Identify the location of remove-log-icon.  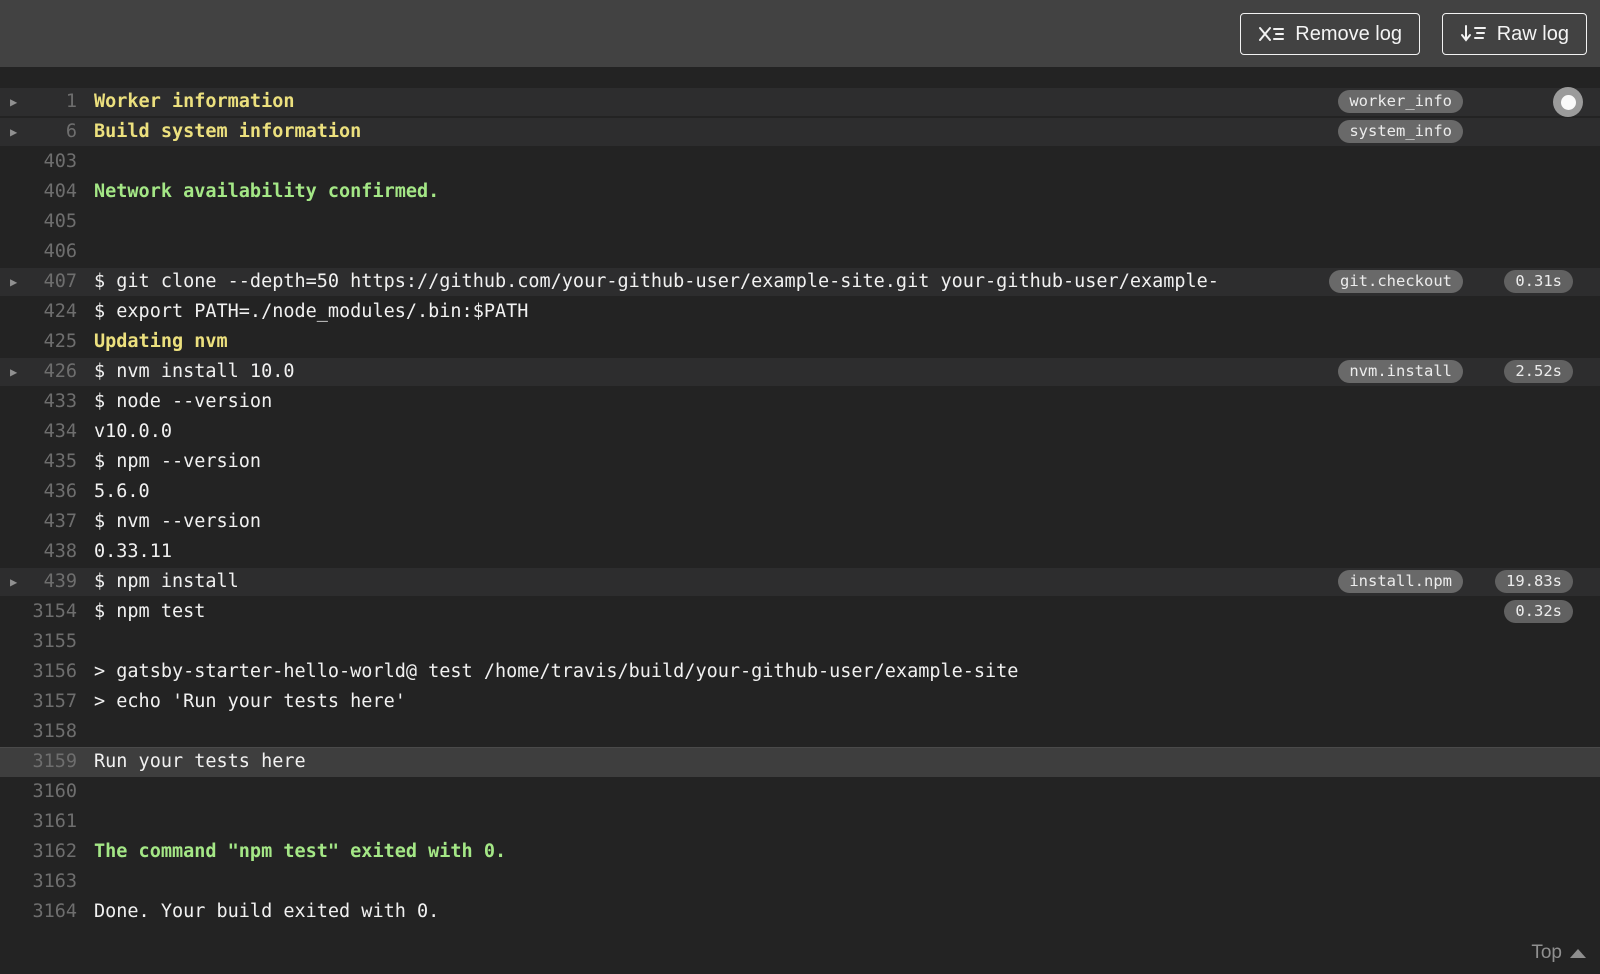
(1271, 34).